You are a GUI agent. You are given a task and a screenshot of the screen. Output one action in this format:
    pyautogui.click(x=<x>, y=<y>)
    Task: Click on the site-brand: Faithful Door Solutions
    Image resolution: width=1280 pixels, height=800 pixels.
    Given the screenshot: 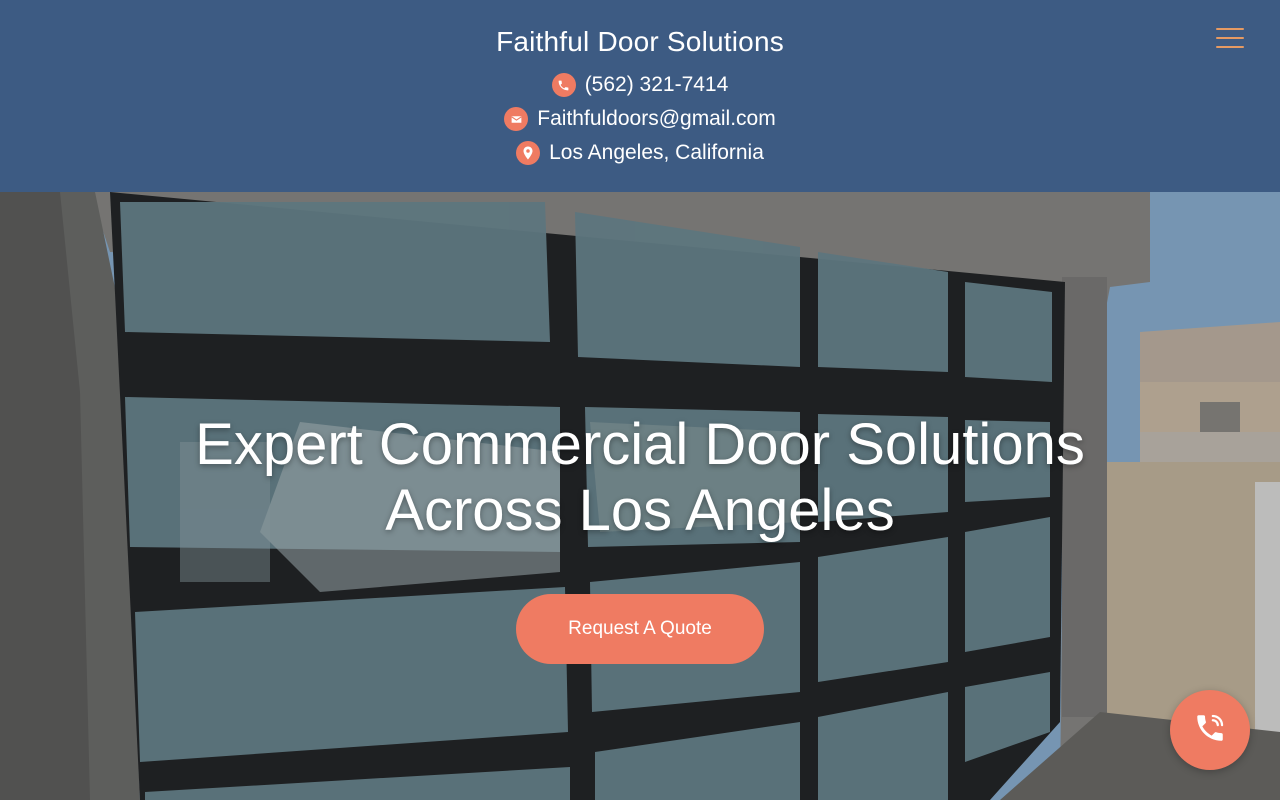 What is the action you would take?
    pyautogui.click(x=640, y=42)
    